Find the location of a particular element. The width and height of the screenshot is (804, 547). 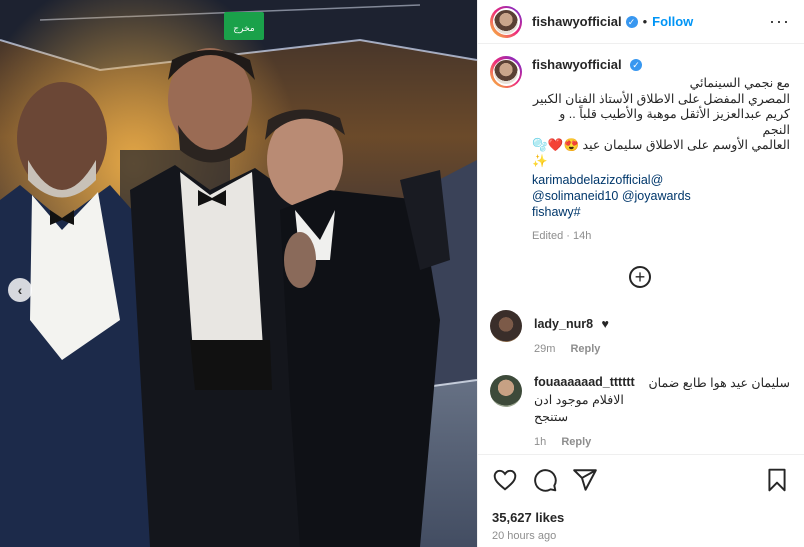

post-actions: 35,627 likes 20 hours ago is located at coordinates (641, 498).